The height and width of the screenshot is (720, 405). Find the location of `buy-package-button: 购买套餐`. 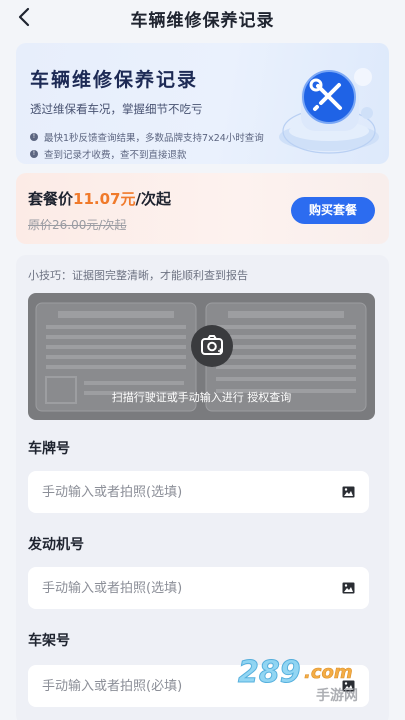

buy-package-button: 购买套餐 is located at coordinates (333, 210).